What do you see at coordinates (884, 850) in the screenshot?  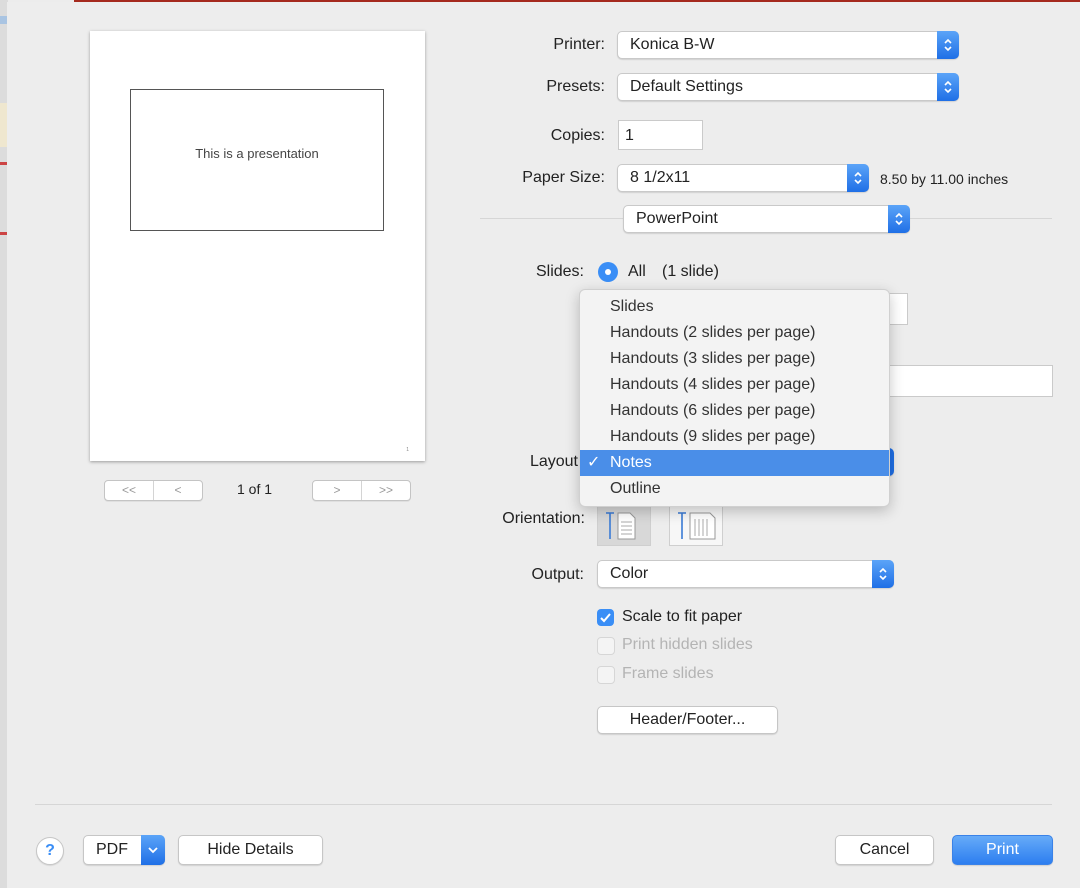 I see `cancel-button: Cancel` at bounding box center [884, 850].